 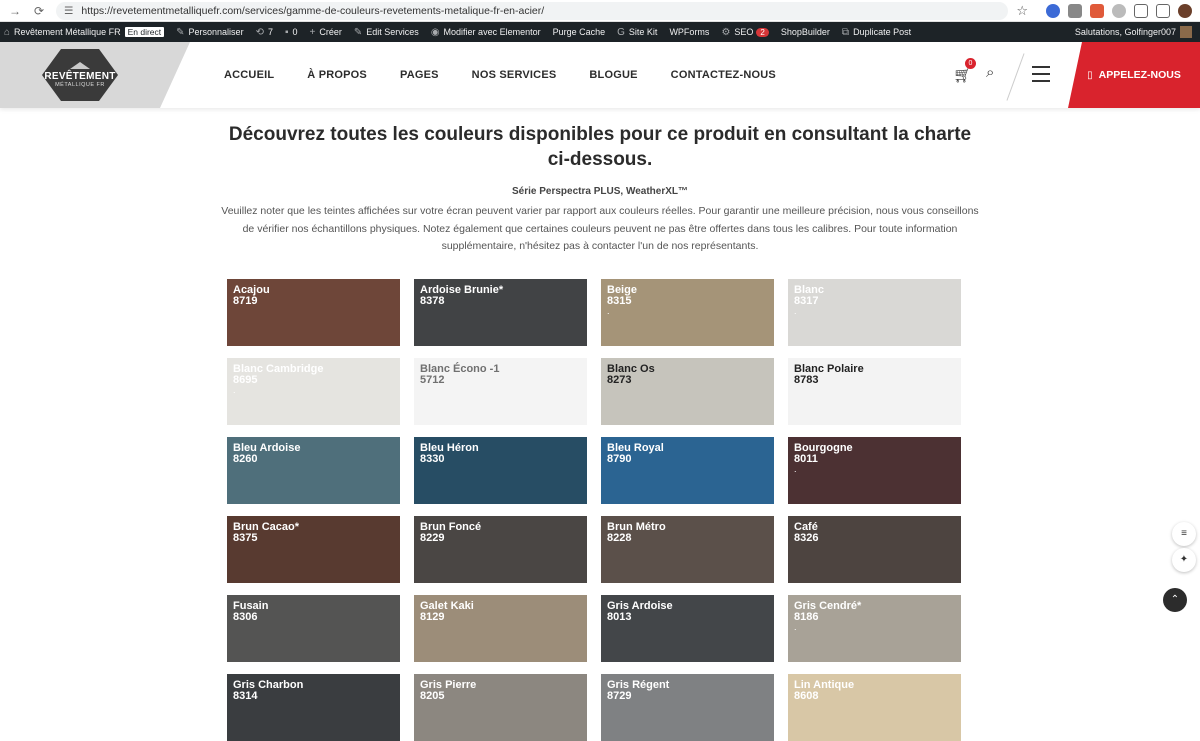 What do you see at coordinates (874, 707) in the screenshot?
I see `color-swatch: Lin Antique 8608` at bounding box center [874, 707].